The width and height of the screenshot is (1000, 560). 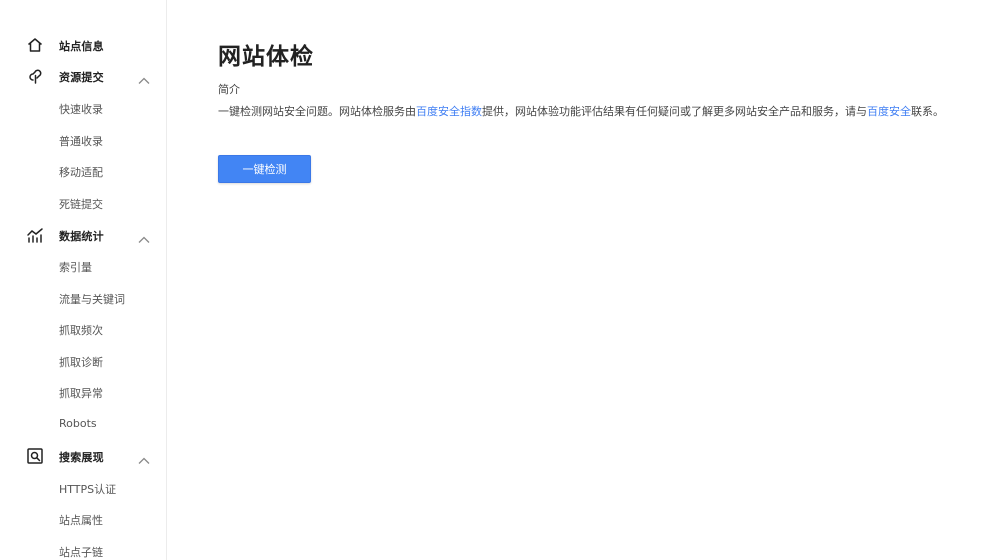 What do you see at coordinates (674, 111) in the screenshot?
I see `intro-text-part: 提供，网站体验功能评估结果有任何疑问或了解更多网站安全产品和服务，请与` at bounding box center [674, 111].